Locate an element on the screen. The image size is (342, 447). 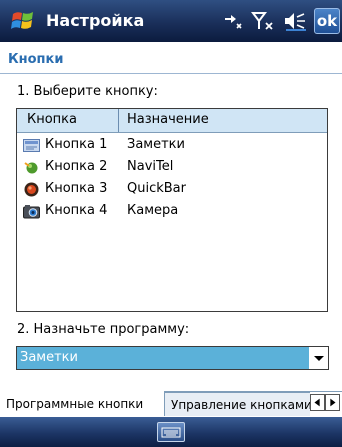
window-title: Настройка is located at coordinates (95, 20).